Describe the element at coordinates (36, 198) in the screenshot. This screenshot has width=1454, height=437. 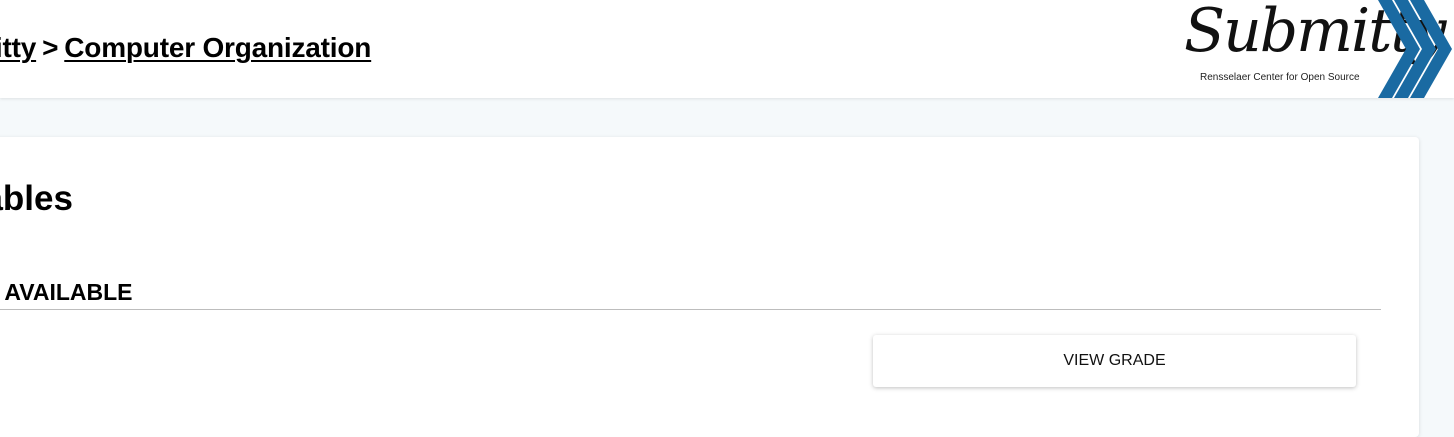
I see `page-title: eables` at that location.